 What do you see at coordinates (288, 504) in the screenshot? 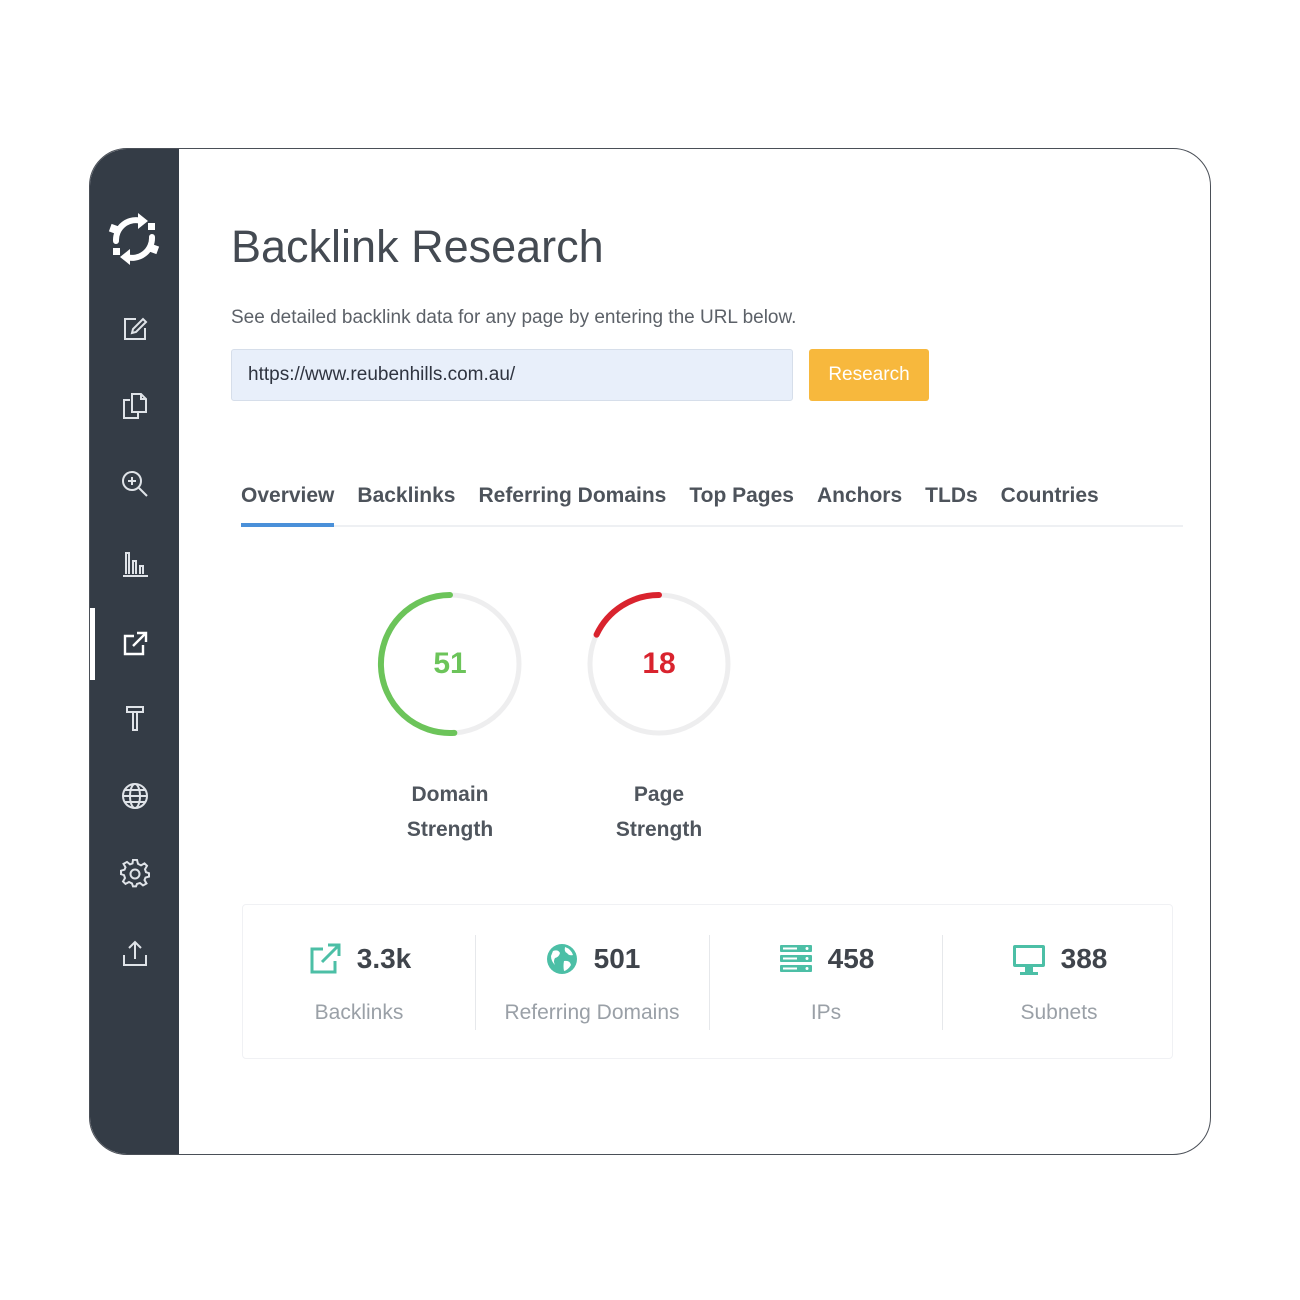
I see `tab-overview: Overview` at bounding box center [288, 504].